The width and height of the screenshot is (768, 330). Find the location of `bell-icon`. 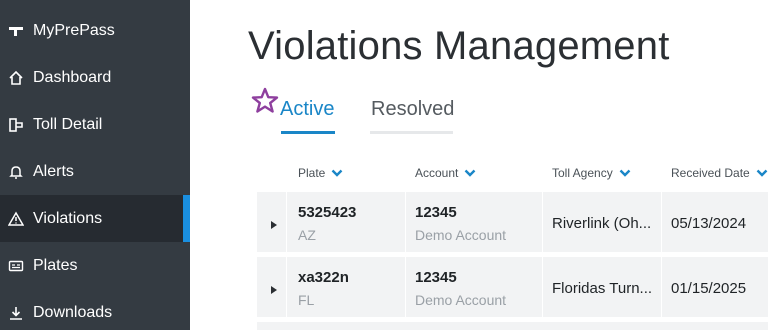

bell-icon is located at coordinates (16, 172).